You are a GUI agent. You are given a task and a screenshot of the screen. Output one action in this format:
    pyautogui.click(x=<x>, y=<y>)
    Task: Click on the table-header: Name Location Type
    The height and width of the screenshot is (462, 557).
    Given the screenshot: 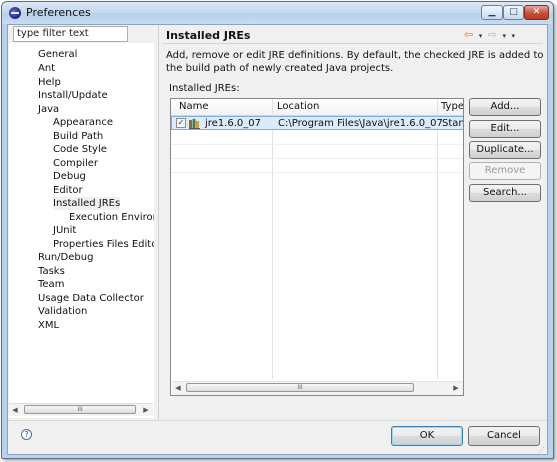 What is the action you would take?
    pyautogui.click(x=317, y=107)
    